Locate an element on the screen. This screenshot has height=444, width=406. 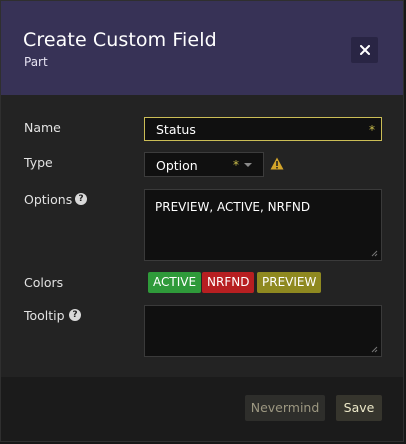
warning-icon is located at coordinates (277, 163).